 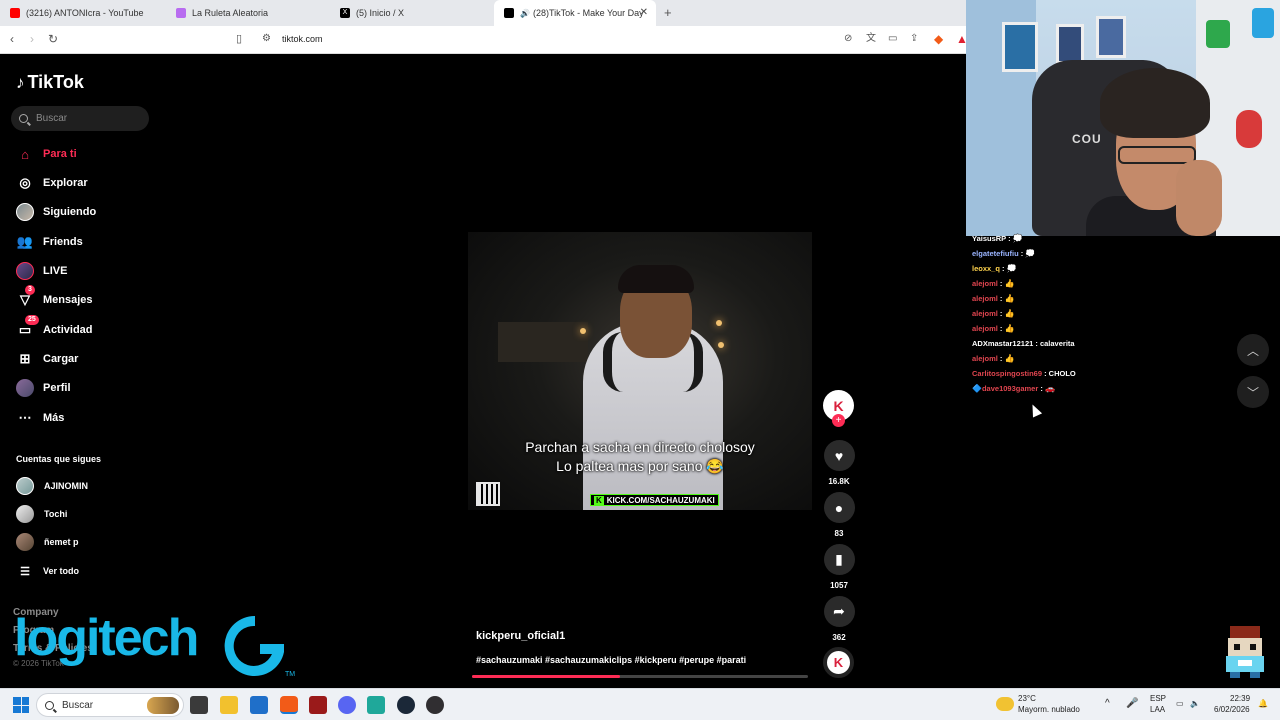 I want to click on chat-message: alejoml : 👍, so click(x=993, y=328).